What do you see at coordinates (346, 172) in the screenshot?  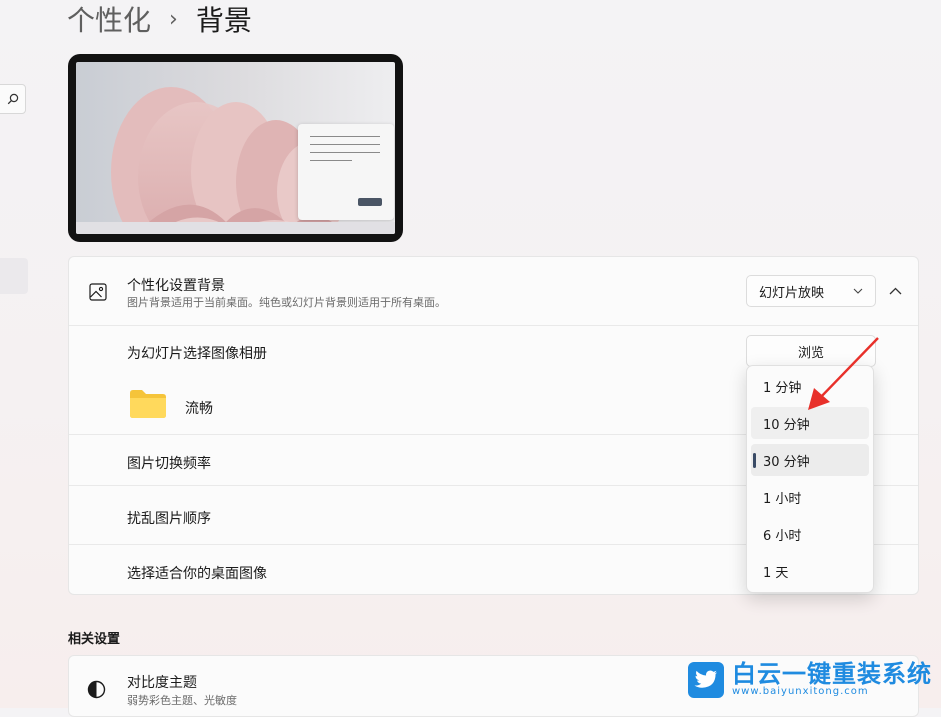 I see `preview-window` at bounding box center [346, 172].